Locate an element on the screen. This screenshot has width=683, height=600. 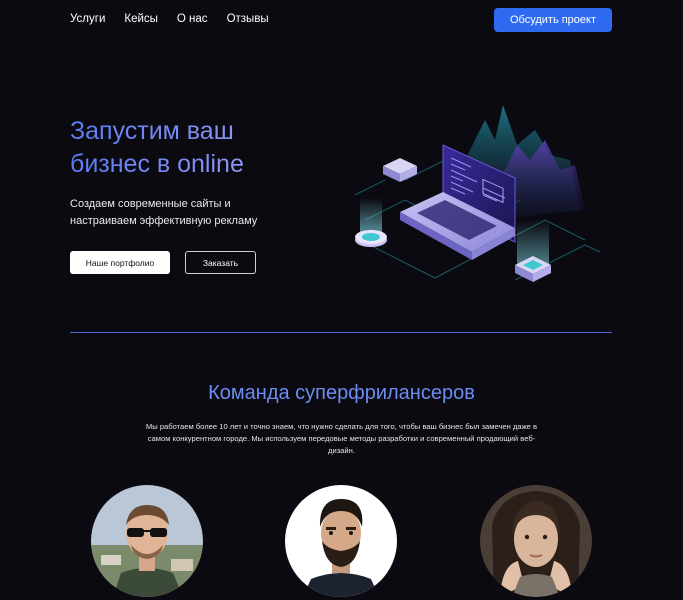
laptop-illustration-svg is located at coordinates (477, 193).